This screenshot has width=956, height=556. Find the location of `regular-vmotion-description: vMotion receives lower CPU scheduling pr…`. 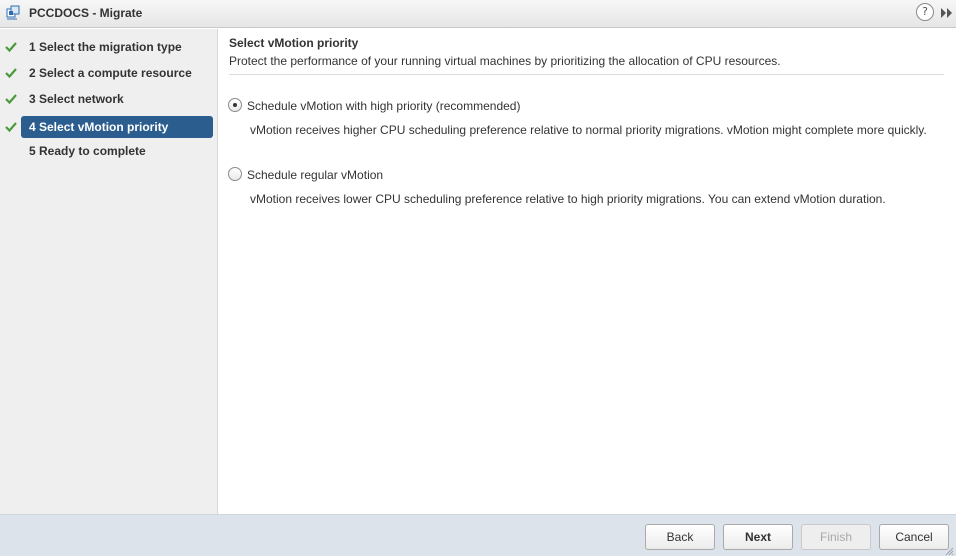

regular-vmotion-description: vMotion receives lower CPU scheduling pr… is located at coordinates (568, 199).